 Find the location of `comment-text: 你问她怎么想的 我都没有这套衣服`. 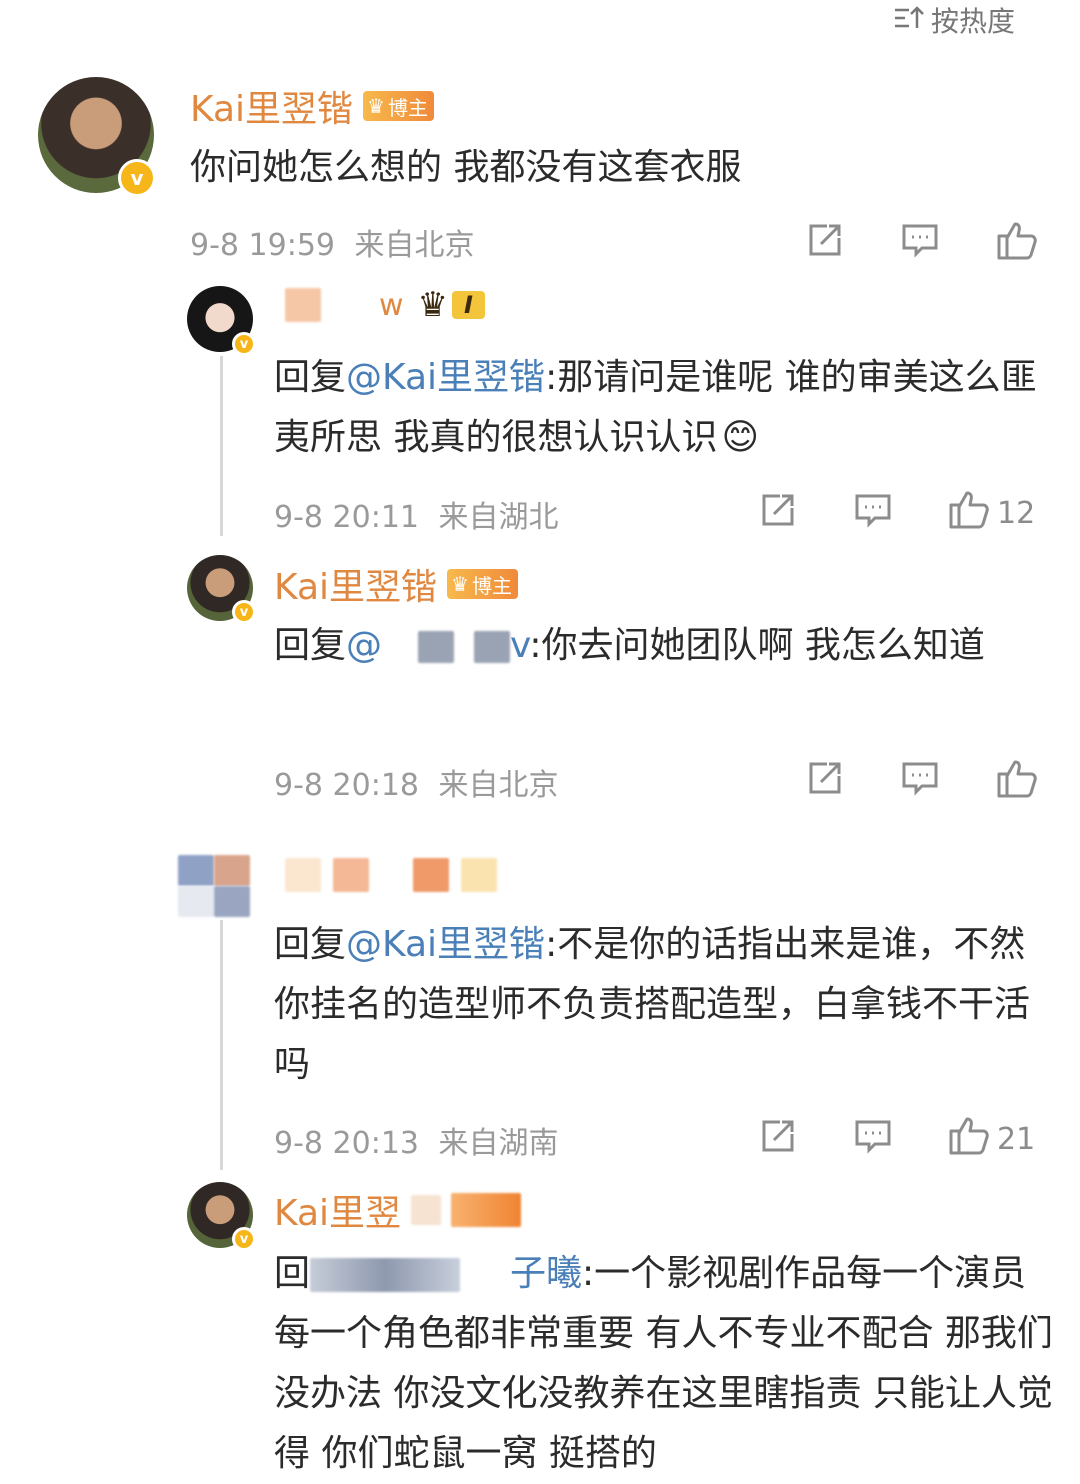

comment-text: 你问她怎么想的 我都没有这套衣服 is located at coordinates (466, 167).